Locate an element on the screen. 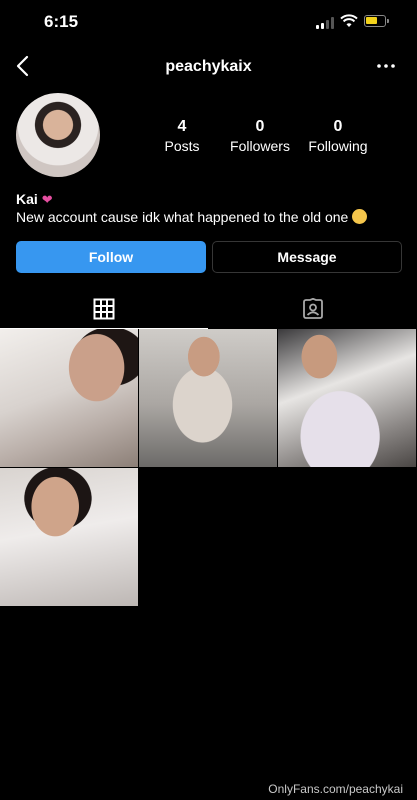 This screenshot has width=417, height=800. cellular-signal-icon is located at coordinates (326, 23).